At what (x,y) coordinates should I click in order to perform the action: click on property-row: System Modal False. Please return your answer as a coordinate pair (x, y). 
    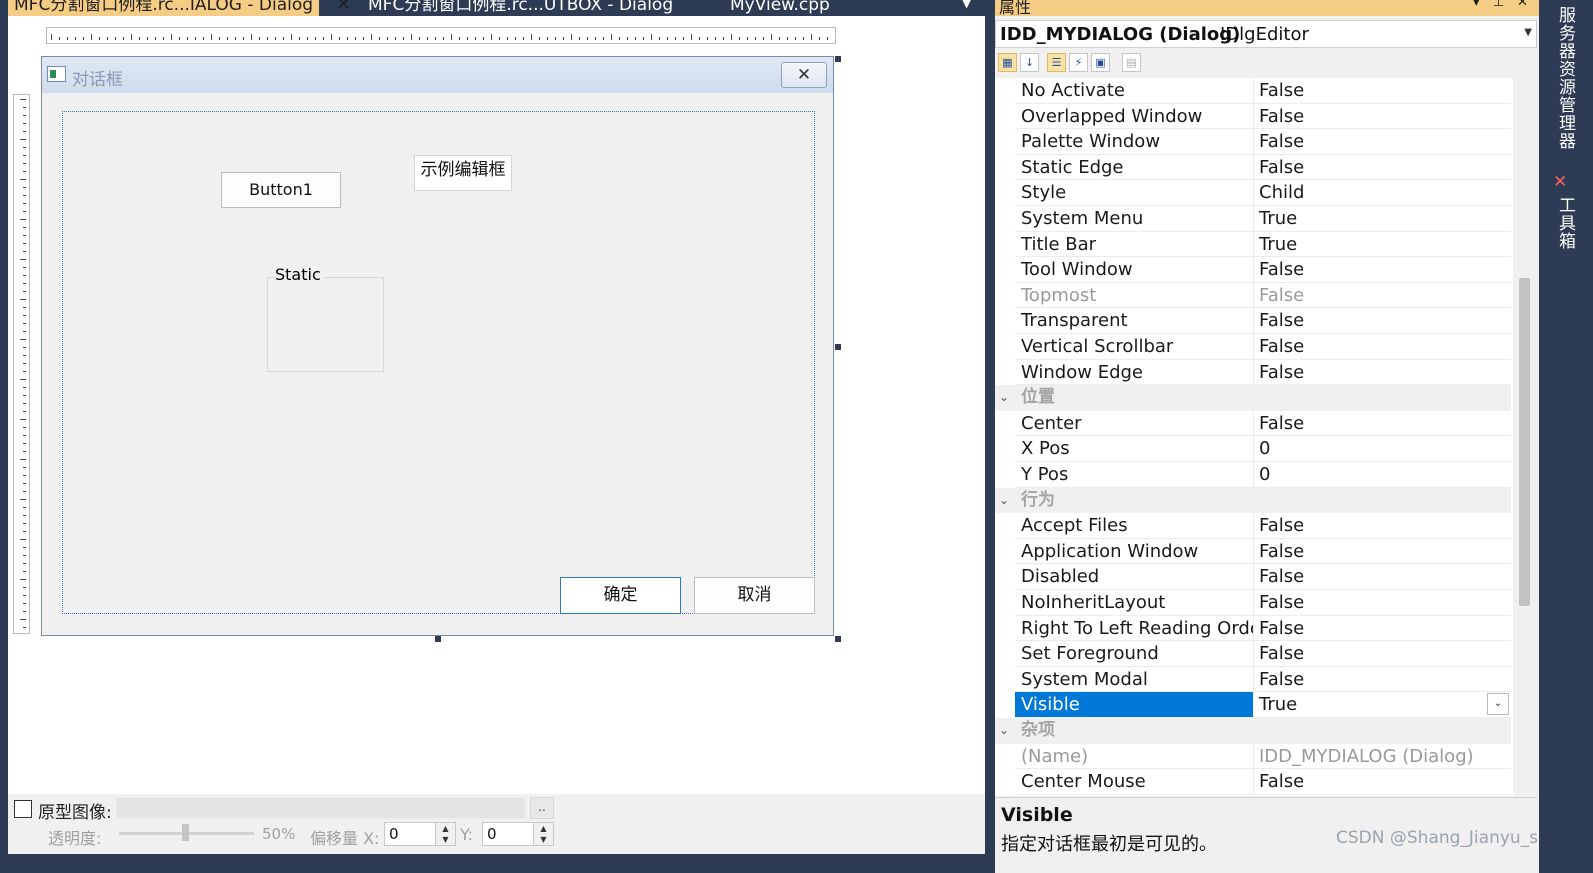
    Looking at the image, I should click on (1254, 679).